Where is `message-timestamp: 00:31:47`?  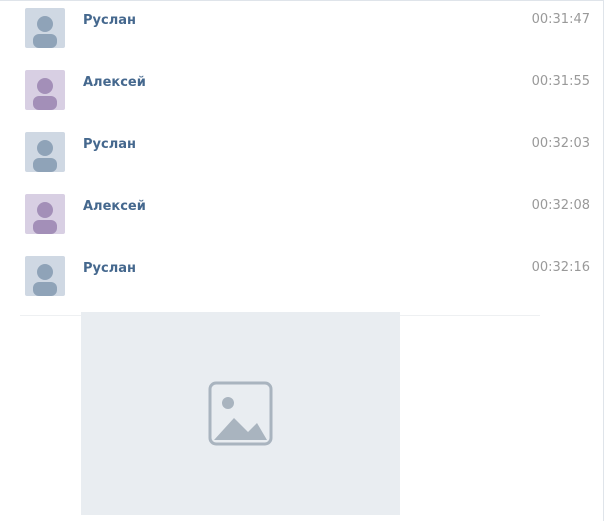
message-timestamp: 00:31:47 is located at coordinates (560, 19).